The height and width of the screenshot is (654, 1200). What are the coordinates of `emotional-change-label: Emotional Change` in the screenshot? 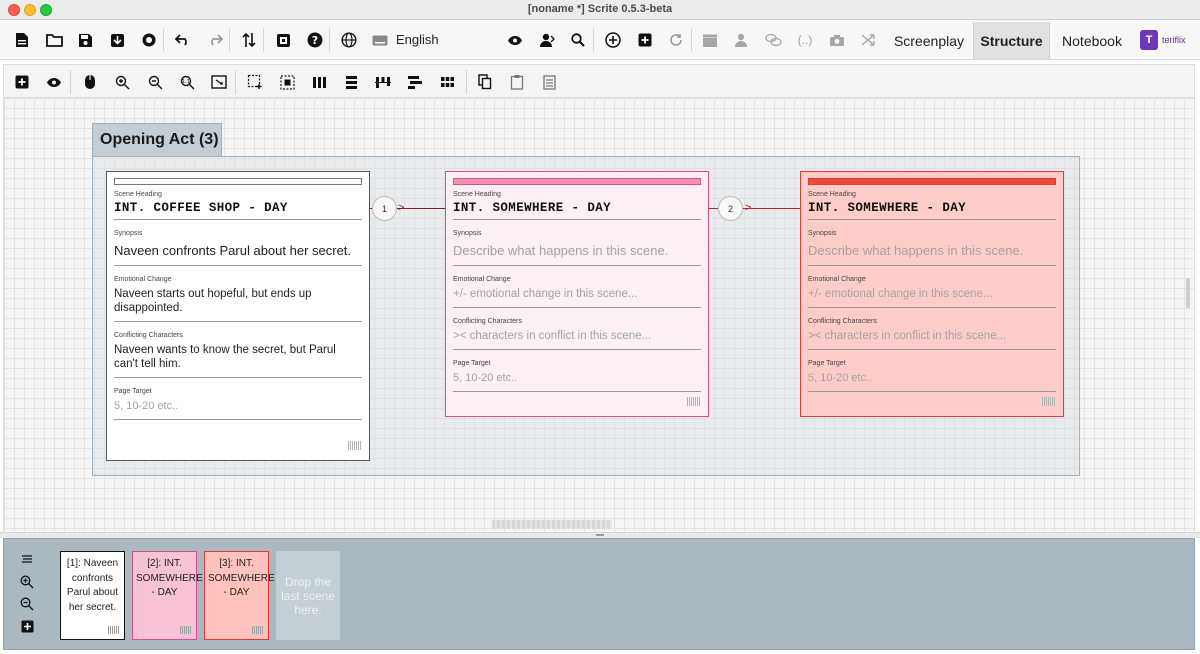 It's located at (482, 279).